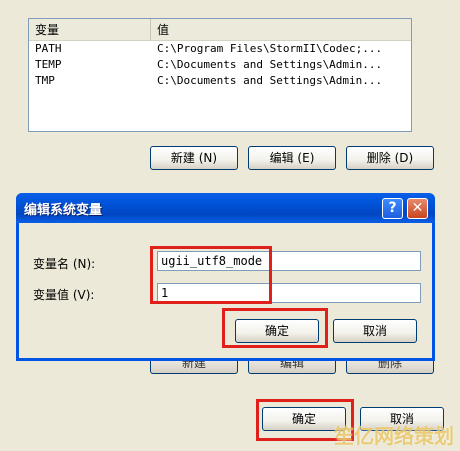 This screenshot has height=451, width=460. I want to click on delete-button: 删除 (D), so click(390, 158).